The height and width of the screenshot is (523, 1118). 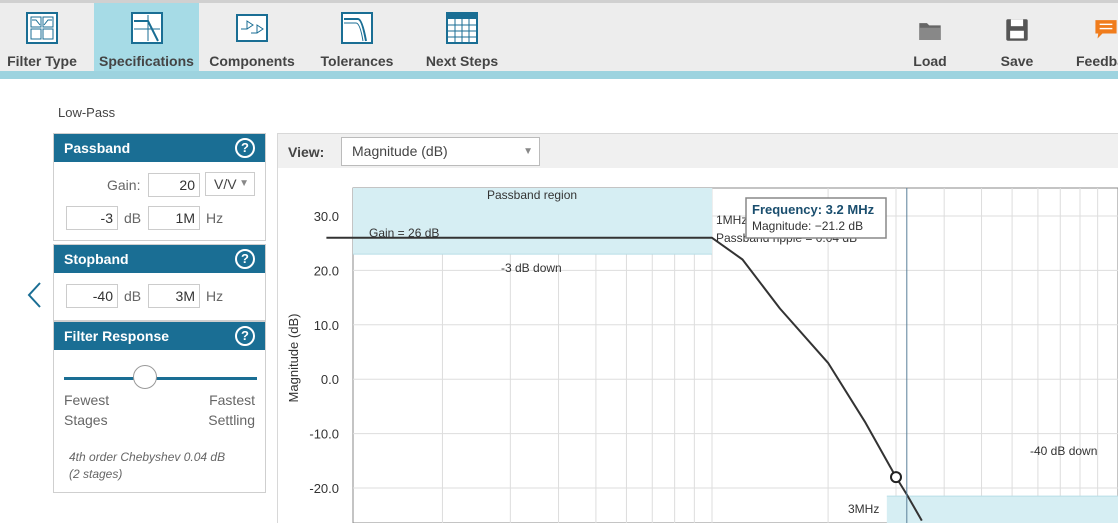 I want to click on filter-response-header: Filter Response ?, so click(x=159, y=336).